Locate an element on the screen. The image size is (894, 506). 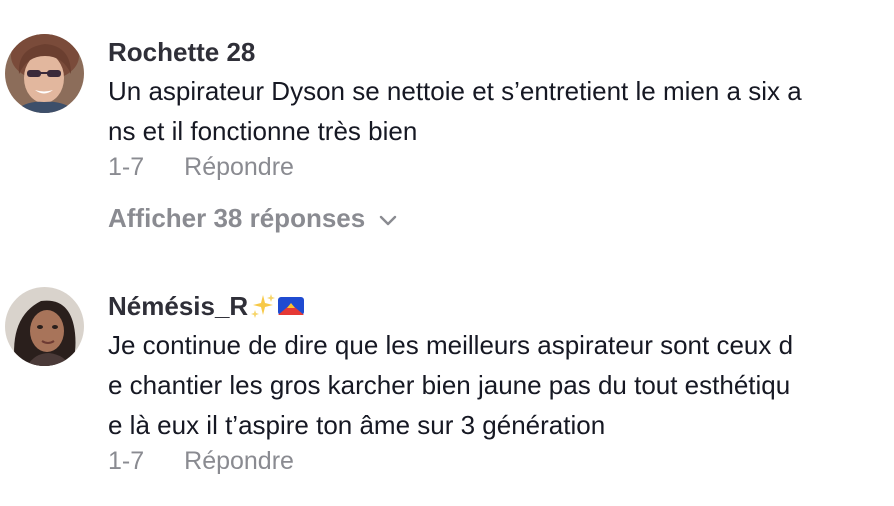
comment-author: Némésis_R is located at coordinates (494, 306).